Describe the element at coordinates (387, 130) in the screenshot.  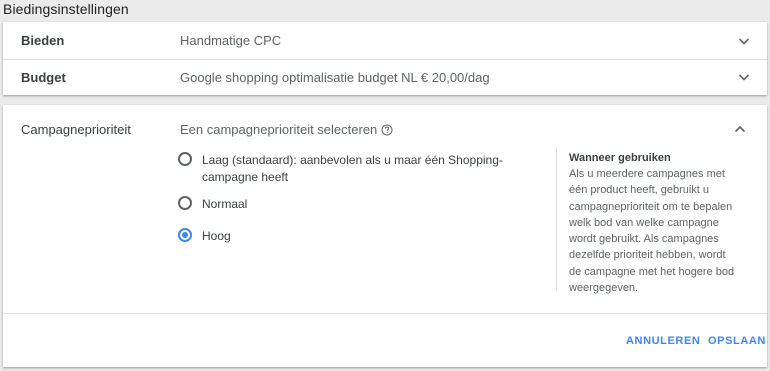
I see `question-circle-icon` at that location.